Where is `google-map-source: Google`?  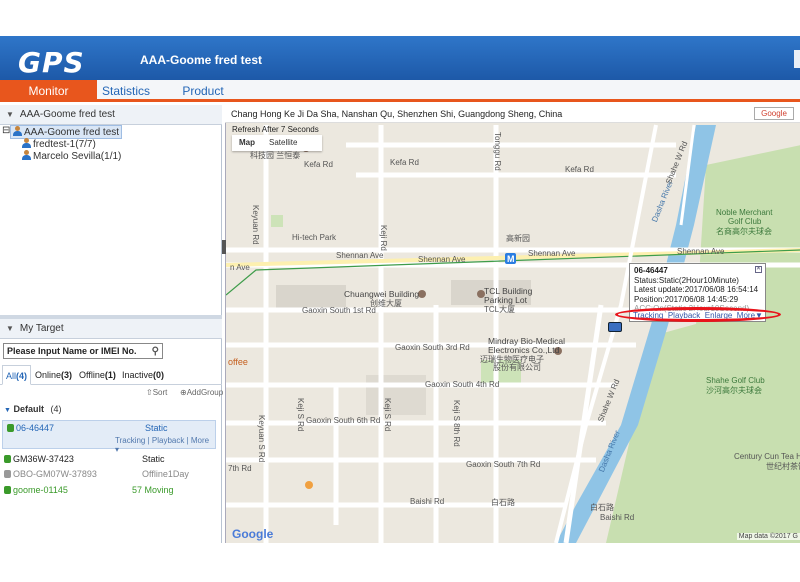
google-map-source: Google is located at coordinates (774, 113).